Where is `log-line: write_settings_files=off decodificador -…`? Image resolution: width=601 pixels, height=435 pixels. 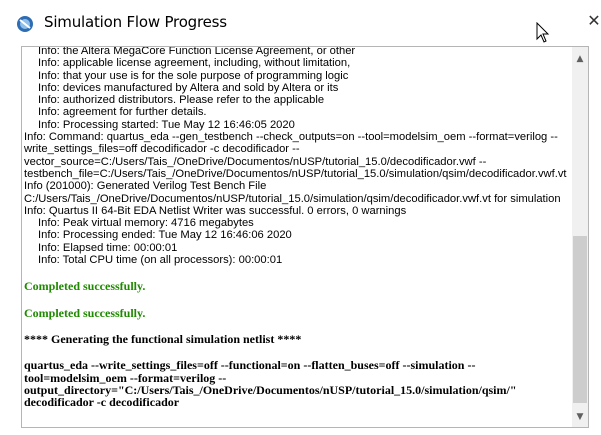 log-line: write_settings_files=off decodificador -… is located at coordinates (162, 149).